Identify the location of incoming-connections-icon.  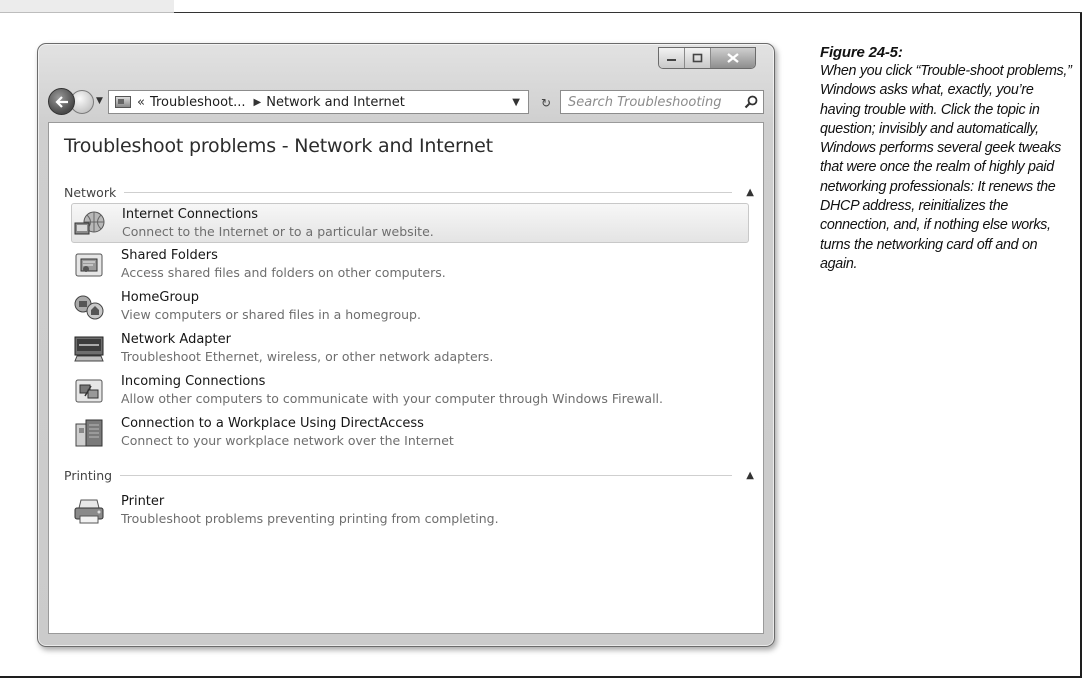
(89, 391).